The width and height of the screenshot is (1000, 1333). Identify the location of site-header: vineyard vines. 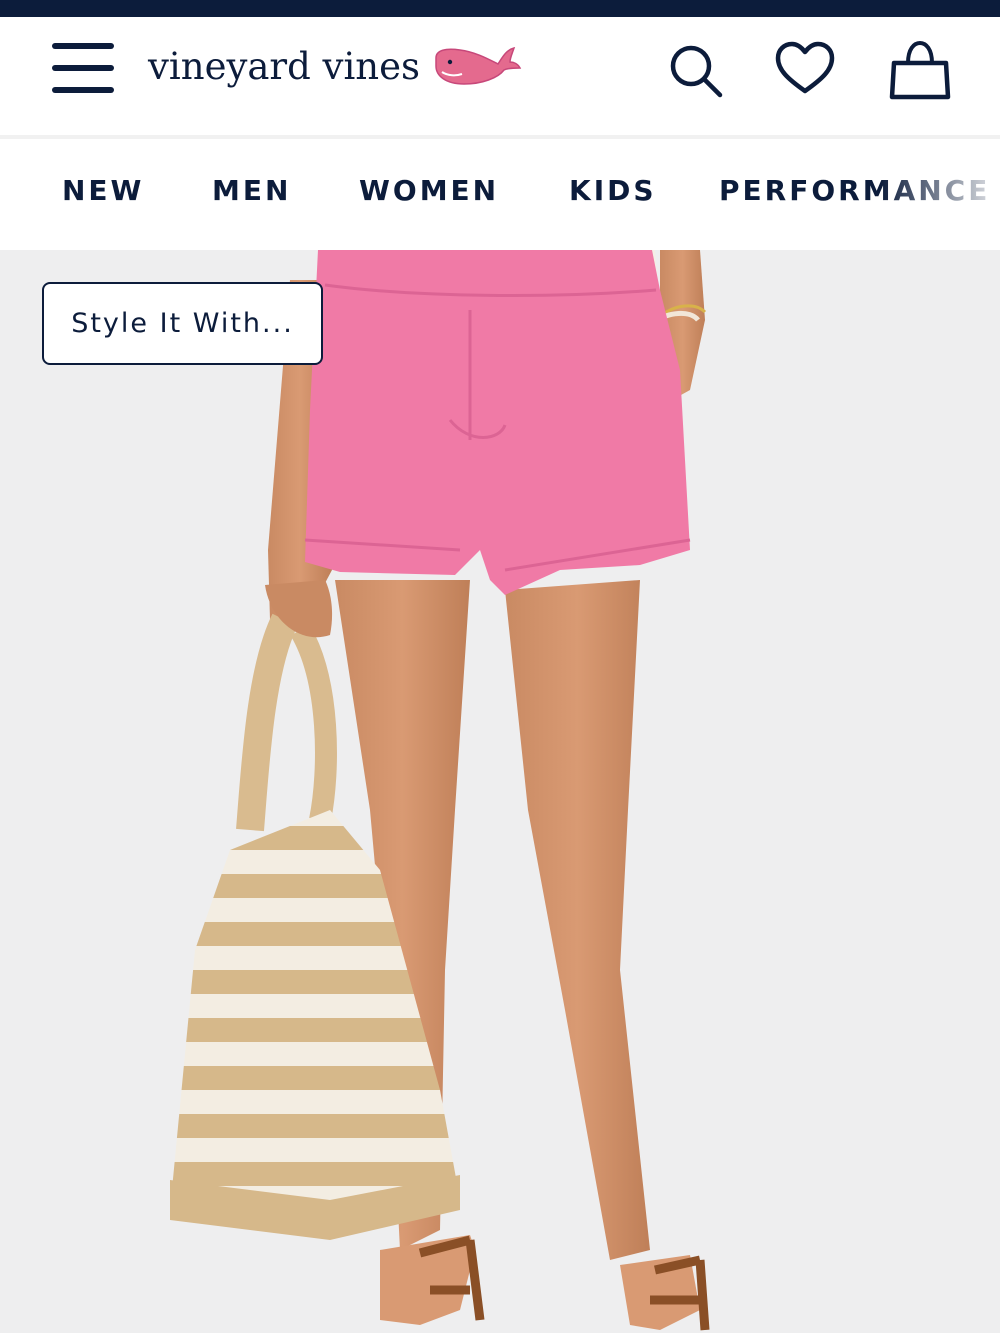
(500, 76).